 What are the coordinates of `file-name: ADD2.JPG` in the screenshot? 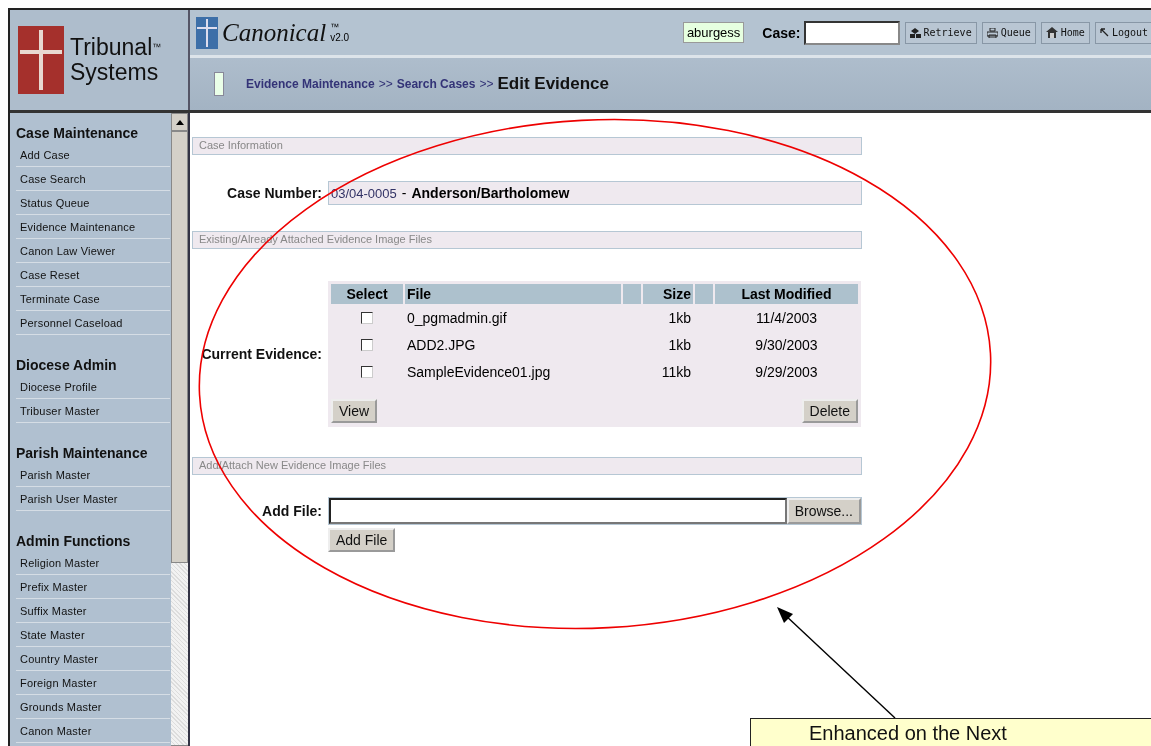 It's located at (441, 344).